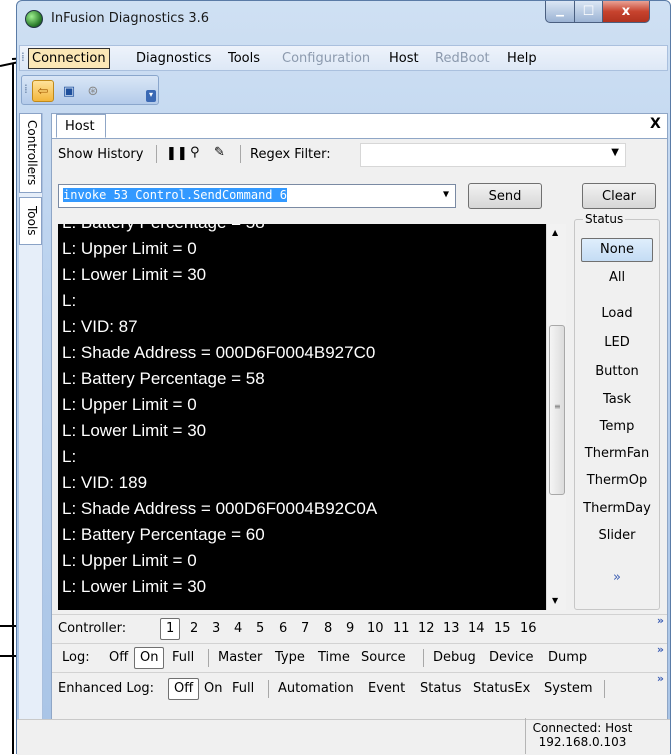  What do you see at coordinates (93, 91) in the screenshot?
I see `refresh-icon: ⊛` at bounding box center [93, 91].